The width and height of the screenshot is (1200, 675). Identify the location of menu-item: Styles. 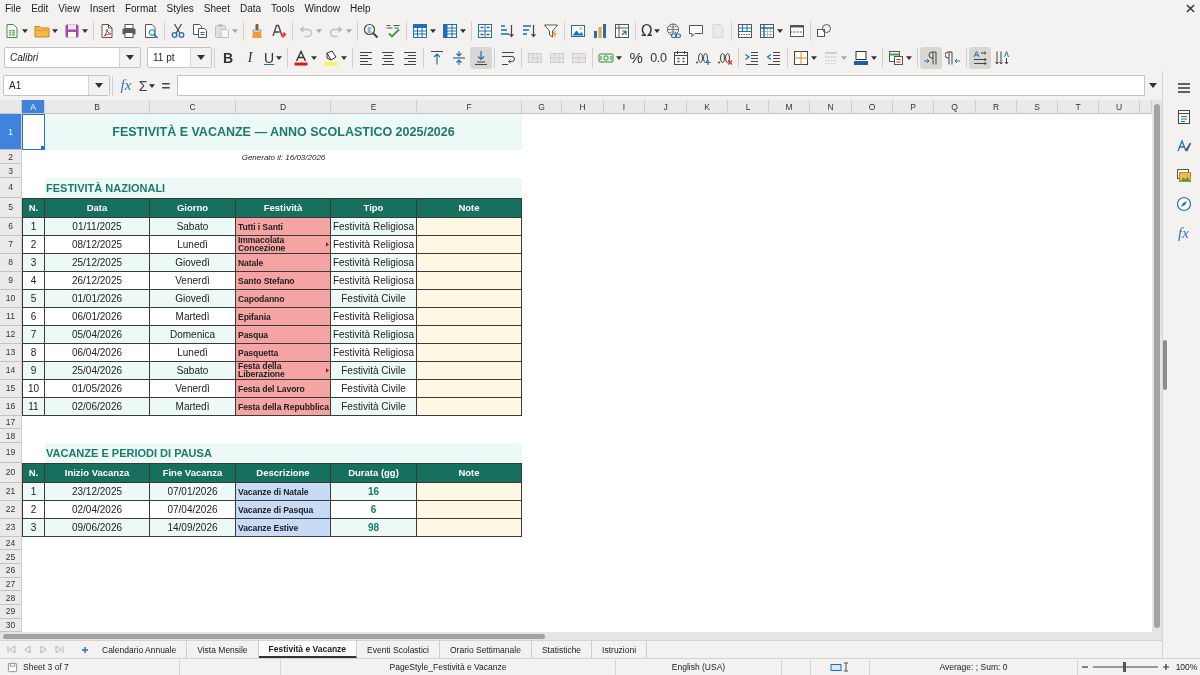
(180, 8).